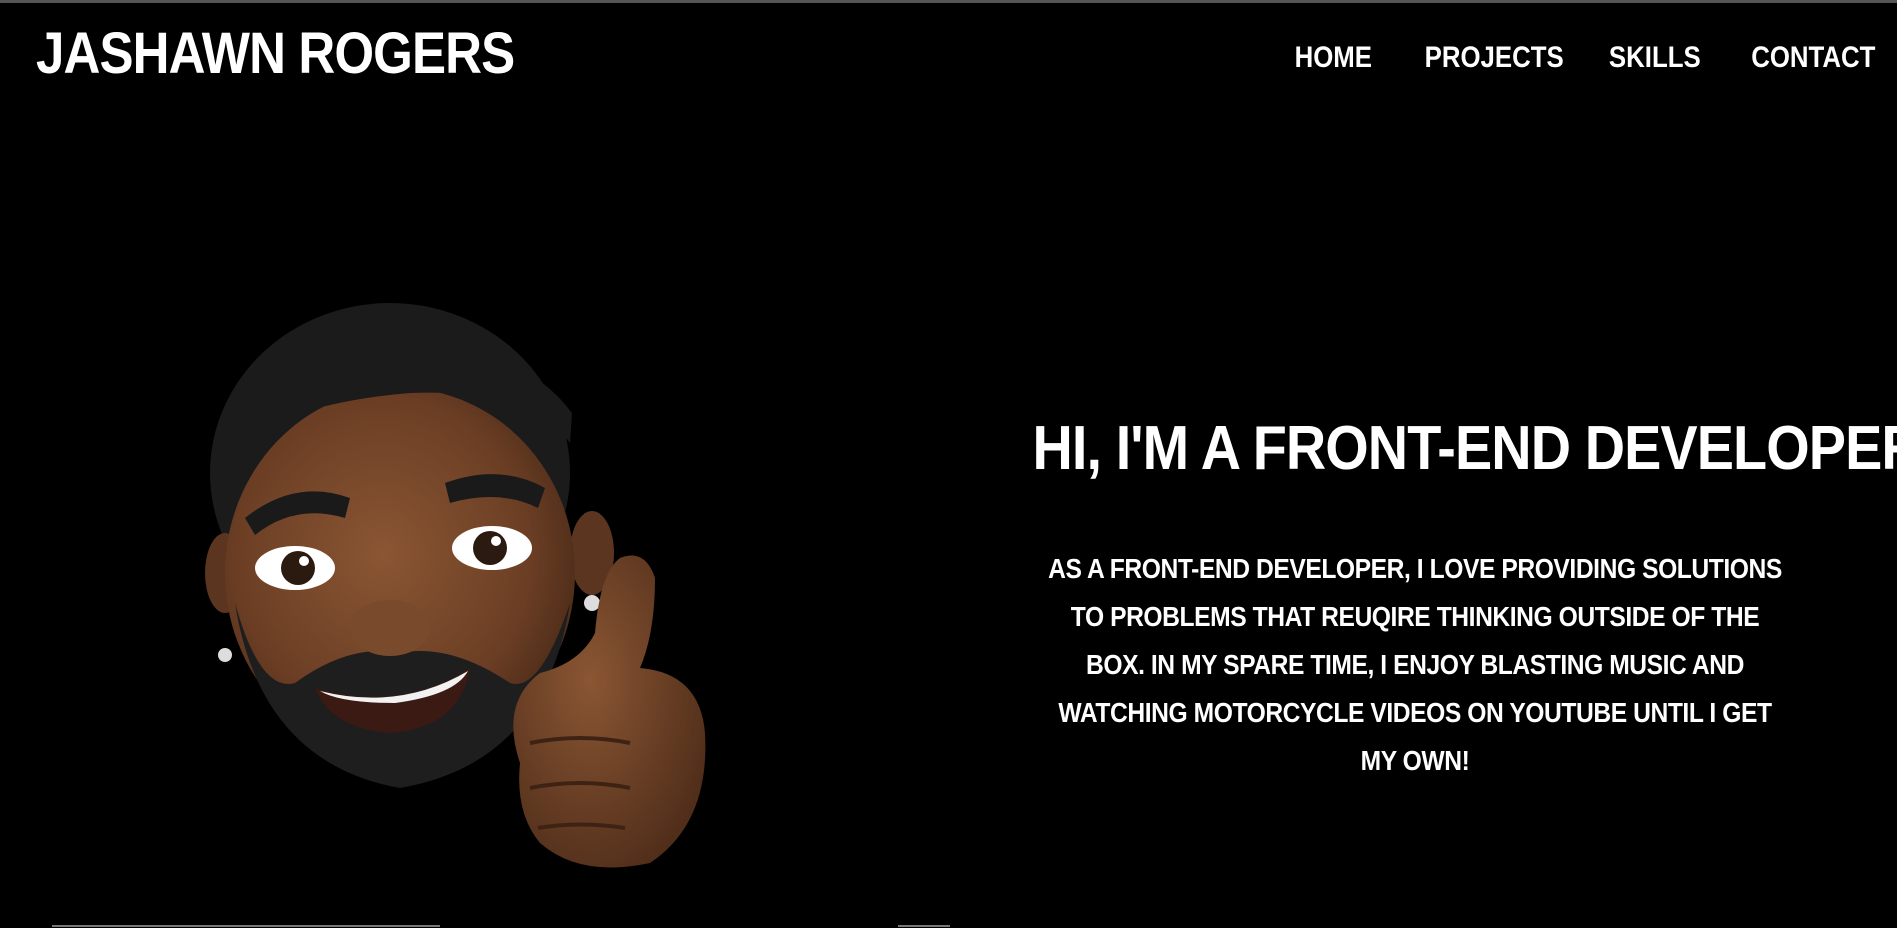 This screenshot has width=1897, height=928. Describe the element at coordinates (1333, 58) in the screenshot. I see `nav-home-link: HOME` at that location.